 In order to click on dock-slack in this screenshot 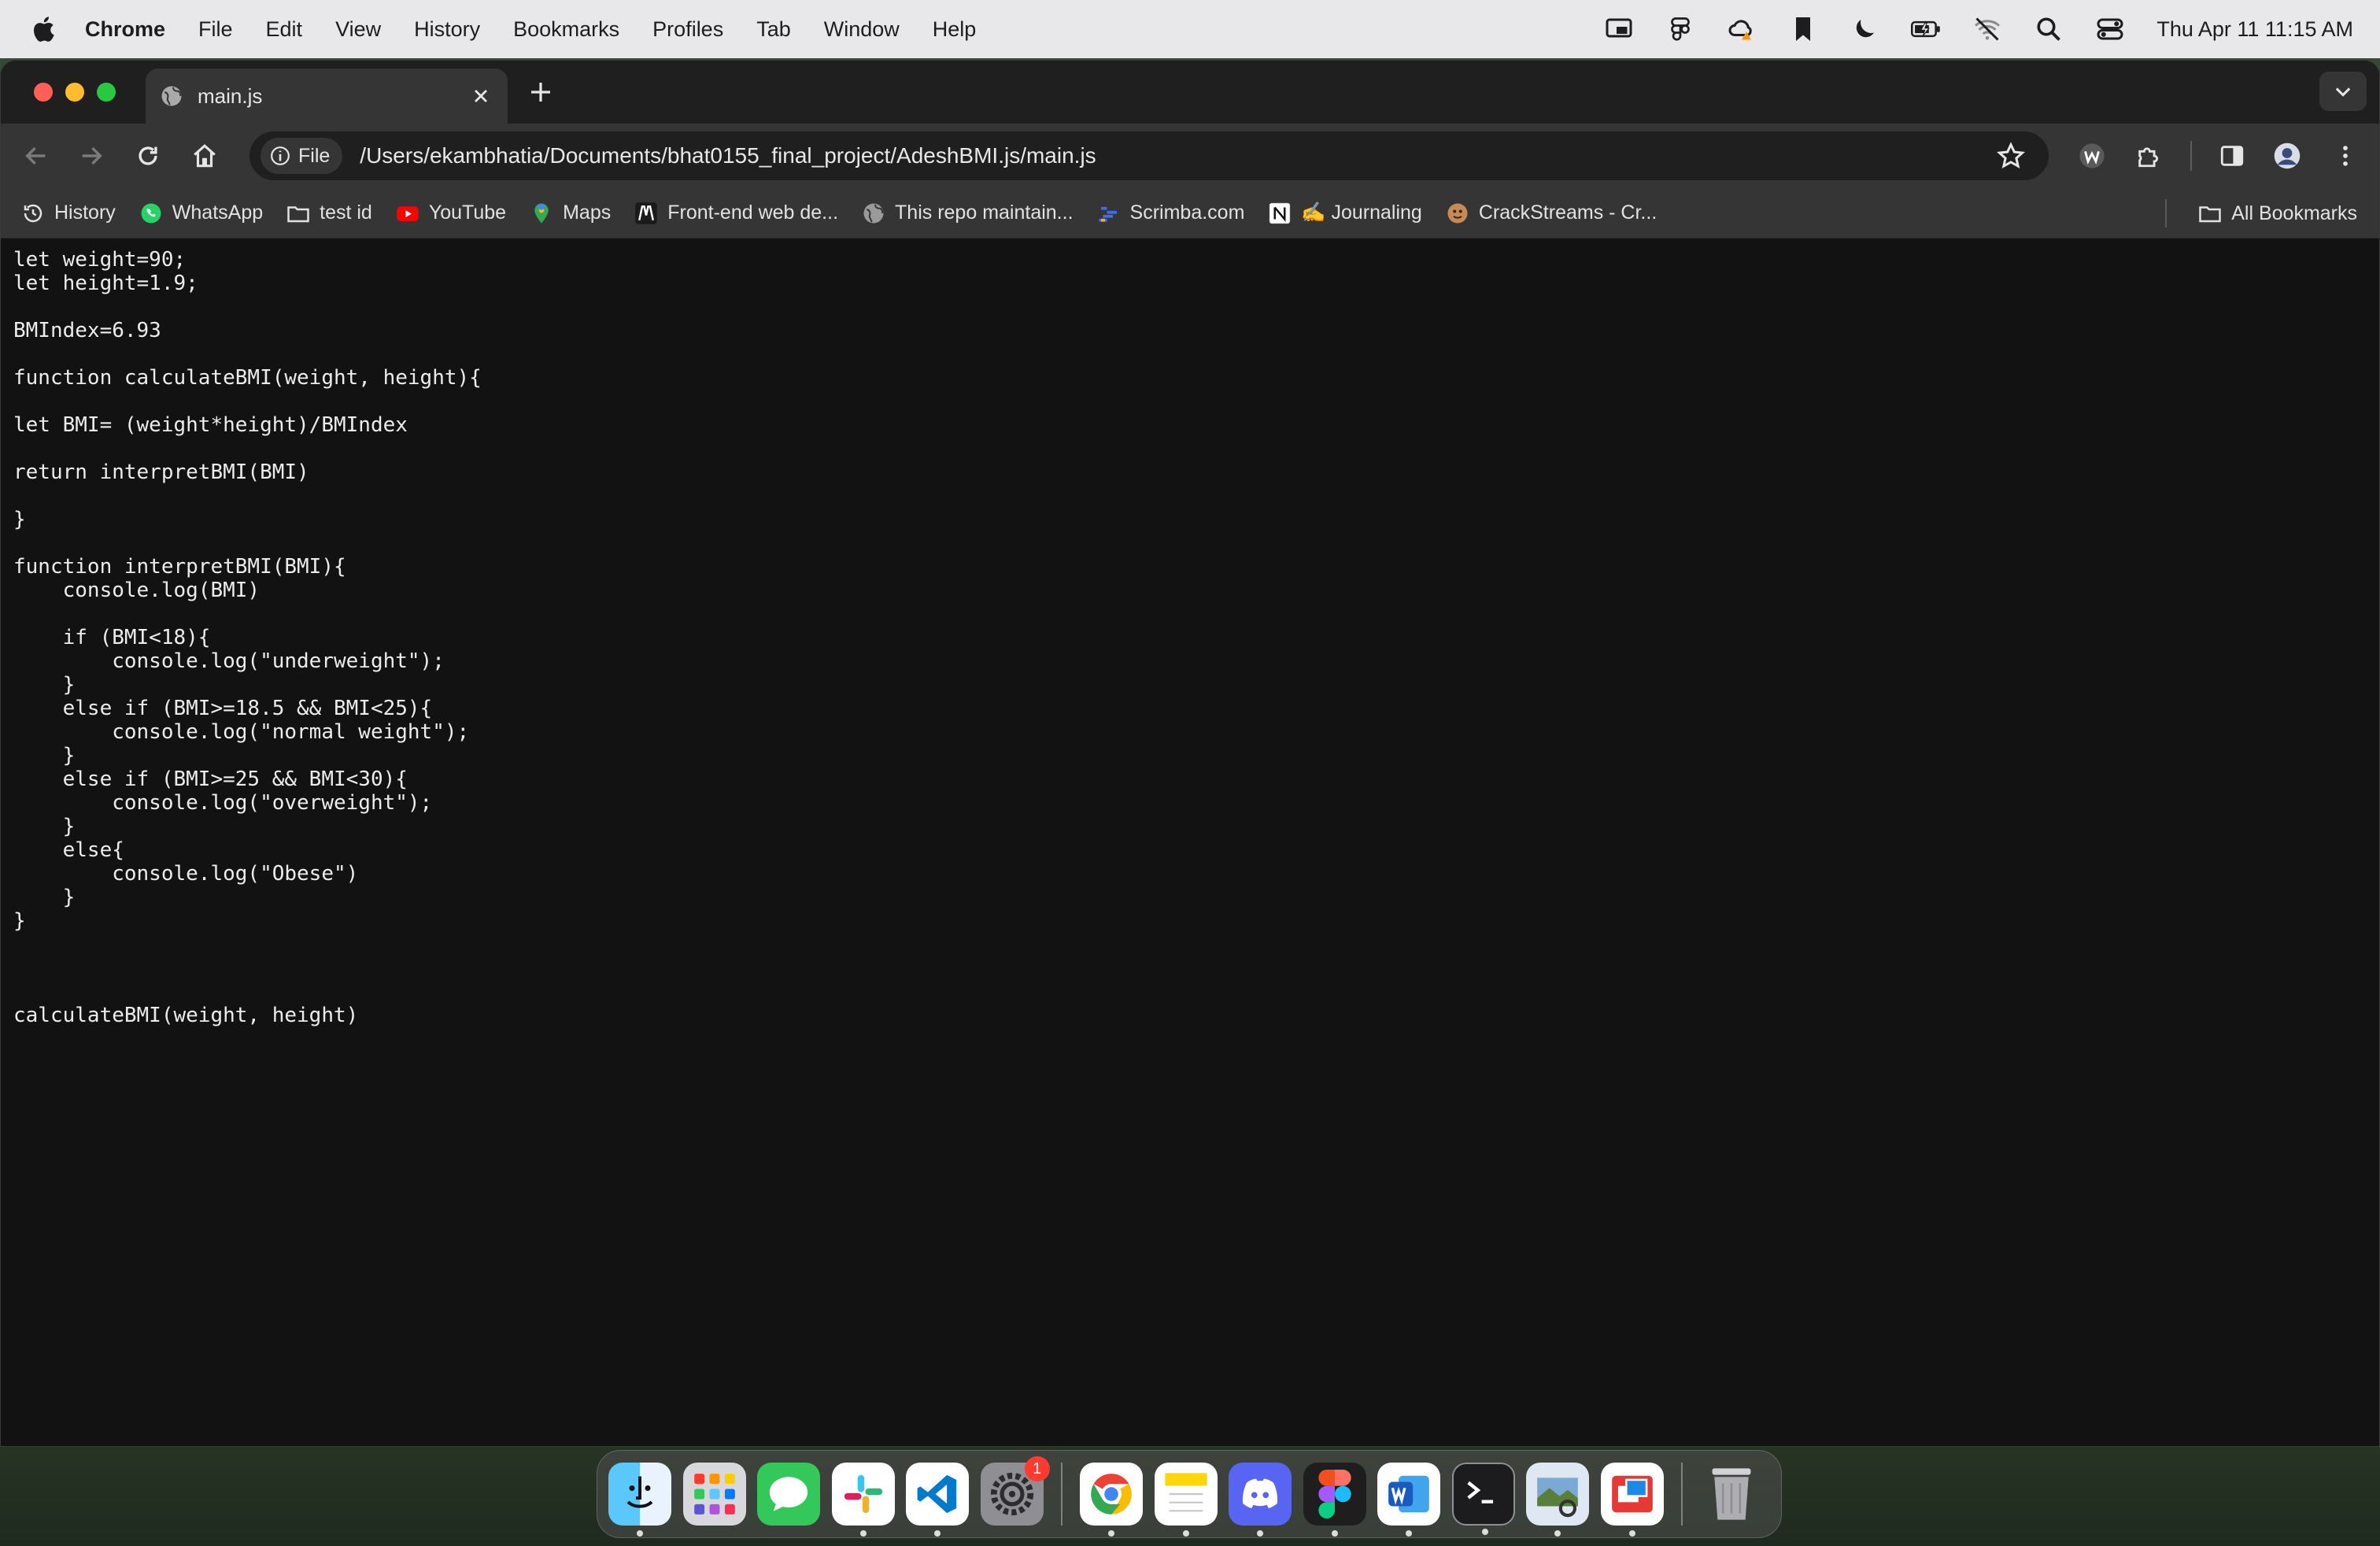, I will do `click(863, 1500)`.